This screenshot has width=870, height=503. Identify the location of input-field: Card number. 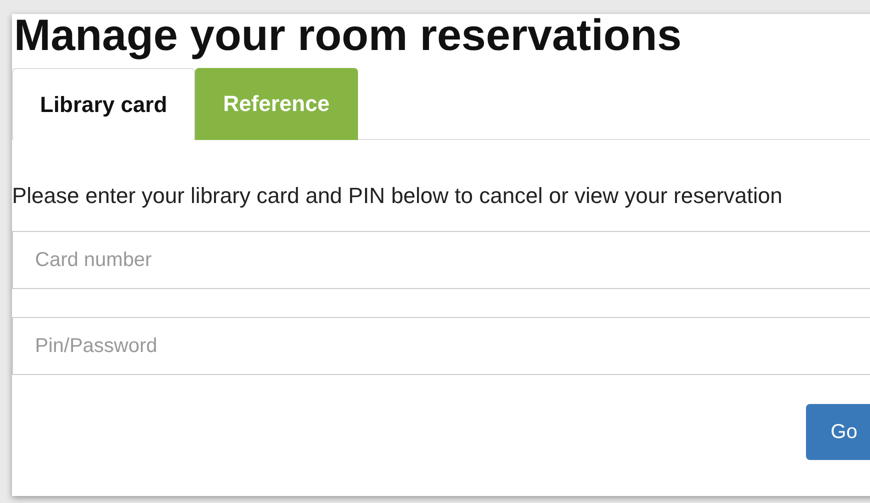
(441, 260).